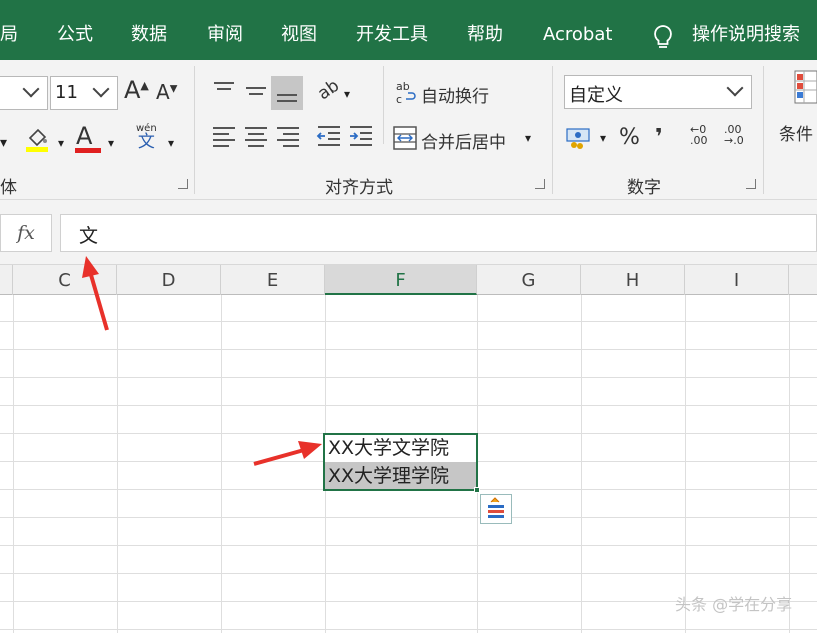  Describe the element at coordinates (299, 30) in the screenshot. I see `tab-view: 视图` at that location.